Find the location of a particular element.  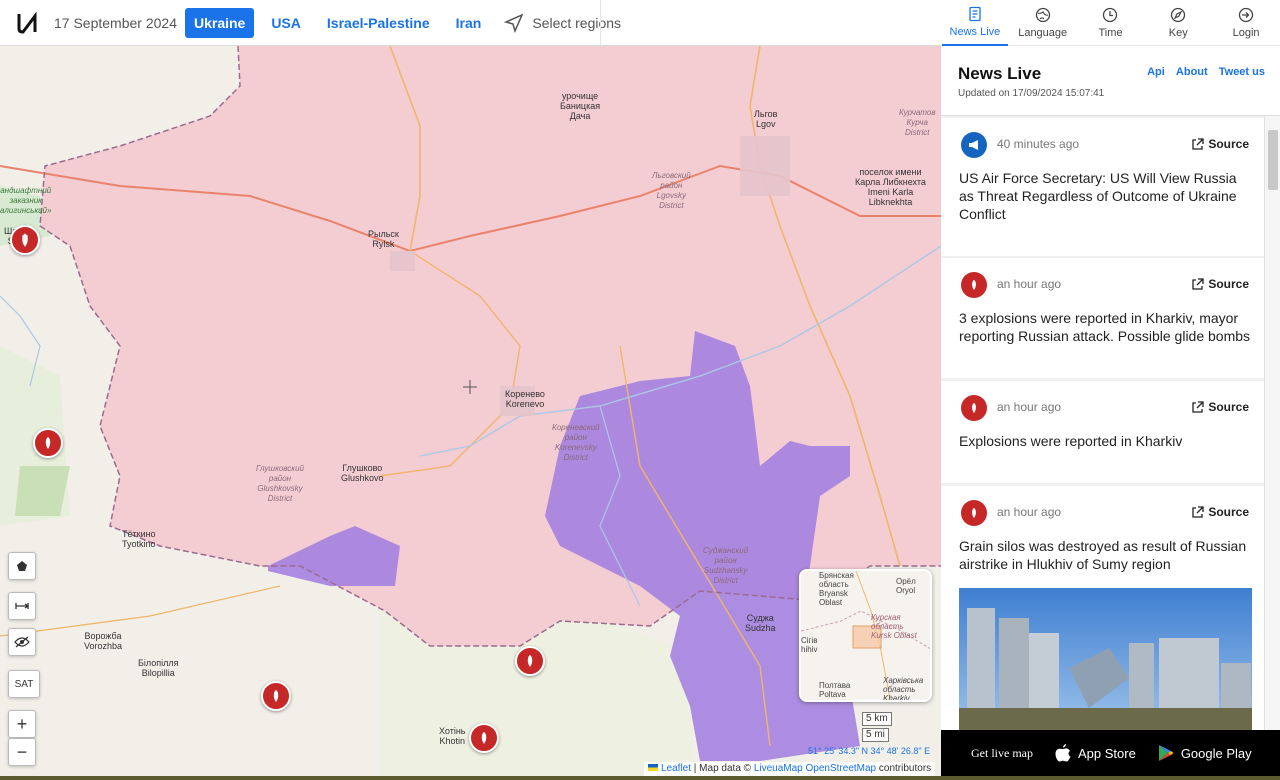

nav-news-live: News Live is located at coordinates (974, 23).